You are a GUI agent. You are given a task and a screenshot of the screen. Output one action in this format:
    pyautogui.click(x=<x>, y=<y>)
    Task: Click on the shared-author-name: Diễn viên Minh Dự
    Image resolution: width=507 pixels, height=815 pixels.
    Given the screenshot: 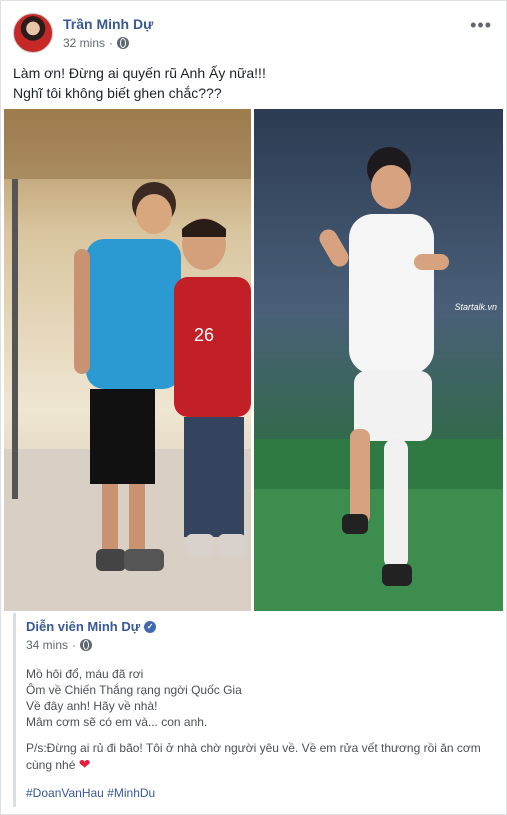 What is the action you would take?
    pyautogui.click(x=83, y=626)
    